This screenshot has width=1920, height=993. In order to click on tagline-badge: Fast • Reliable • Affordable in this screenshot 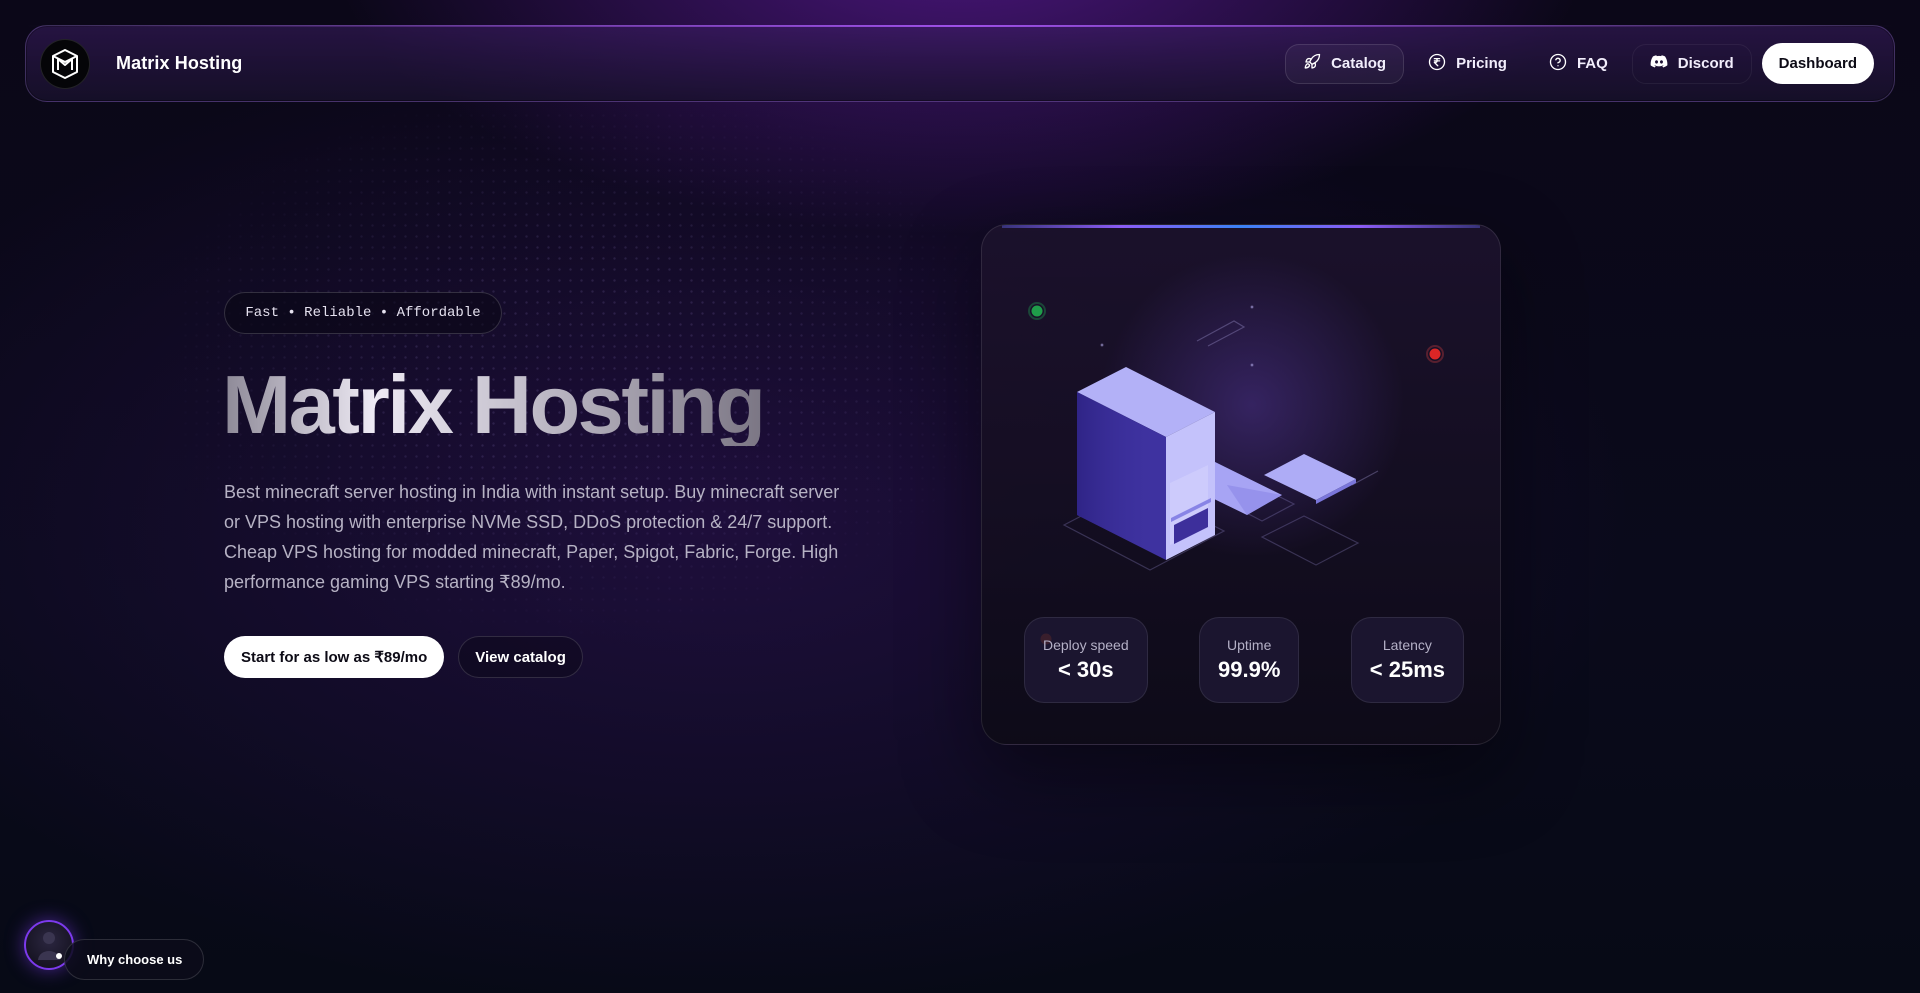, I will do `click(363, 313)`.